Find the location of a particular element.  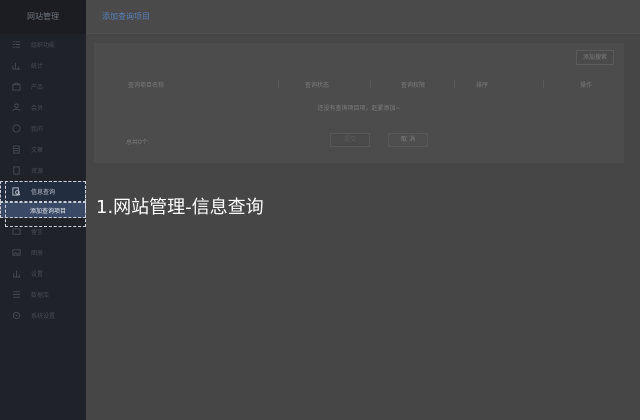

sidebar-item-label: 组织功能 is located at coordinates (43, 45).